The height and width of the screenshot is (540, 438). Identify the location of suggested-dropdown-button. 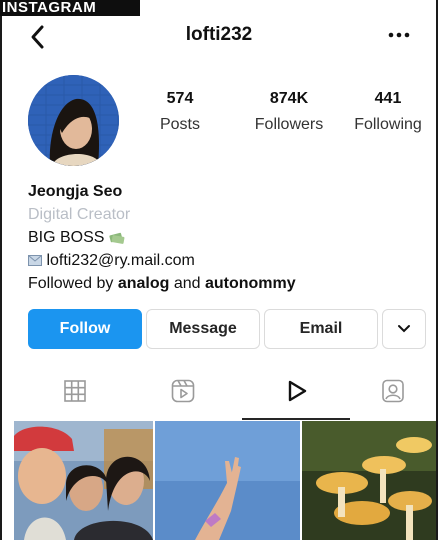
(404, 329).